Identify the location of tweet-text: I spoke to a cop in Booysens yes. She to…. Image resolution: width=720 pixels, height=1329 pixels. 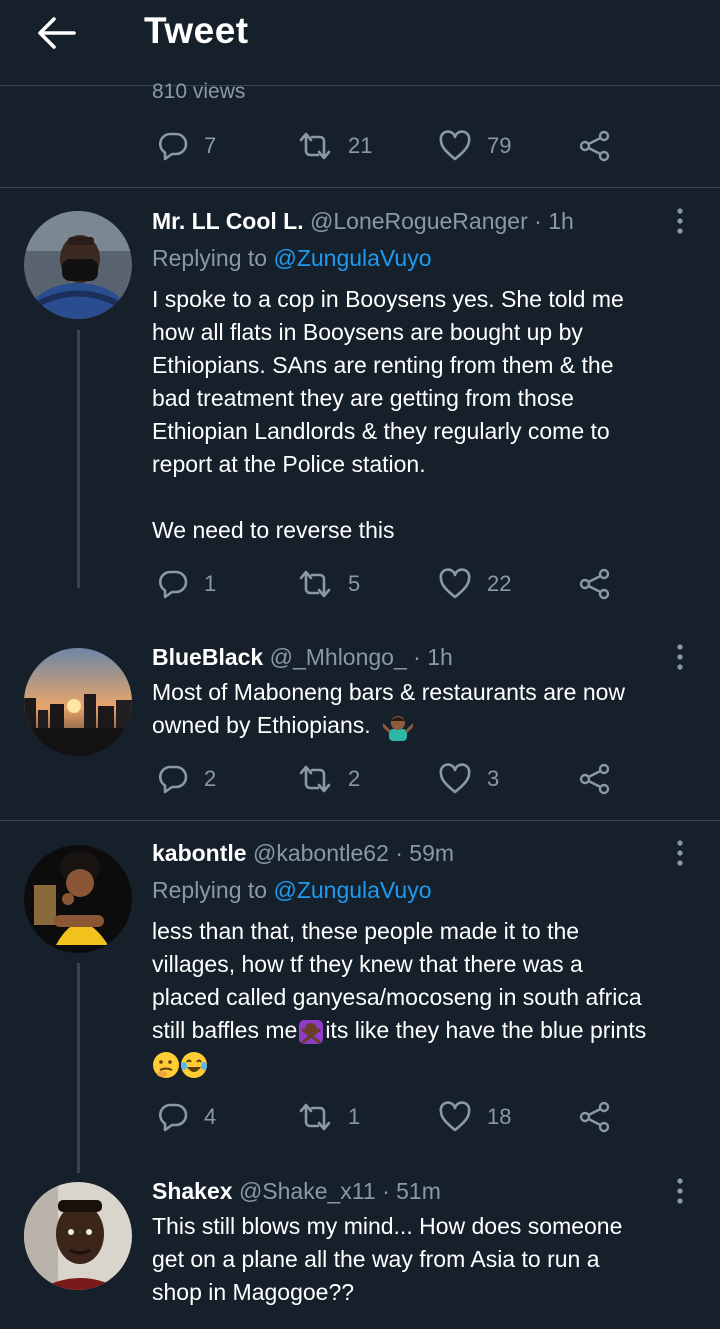
(388, 414).